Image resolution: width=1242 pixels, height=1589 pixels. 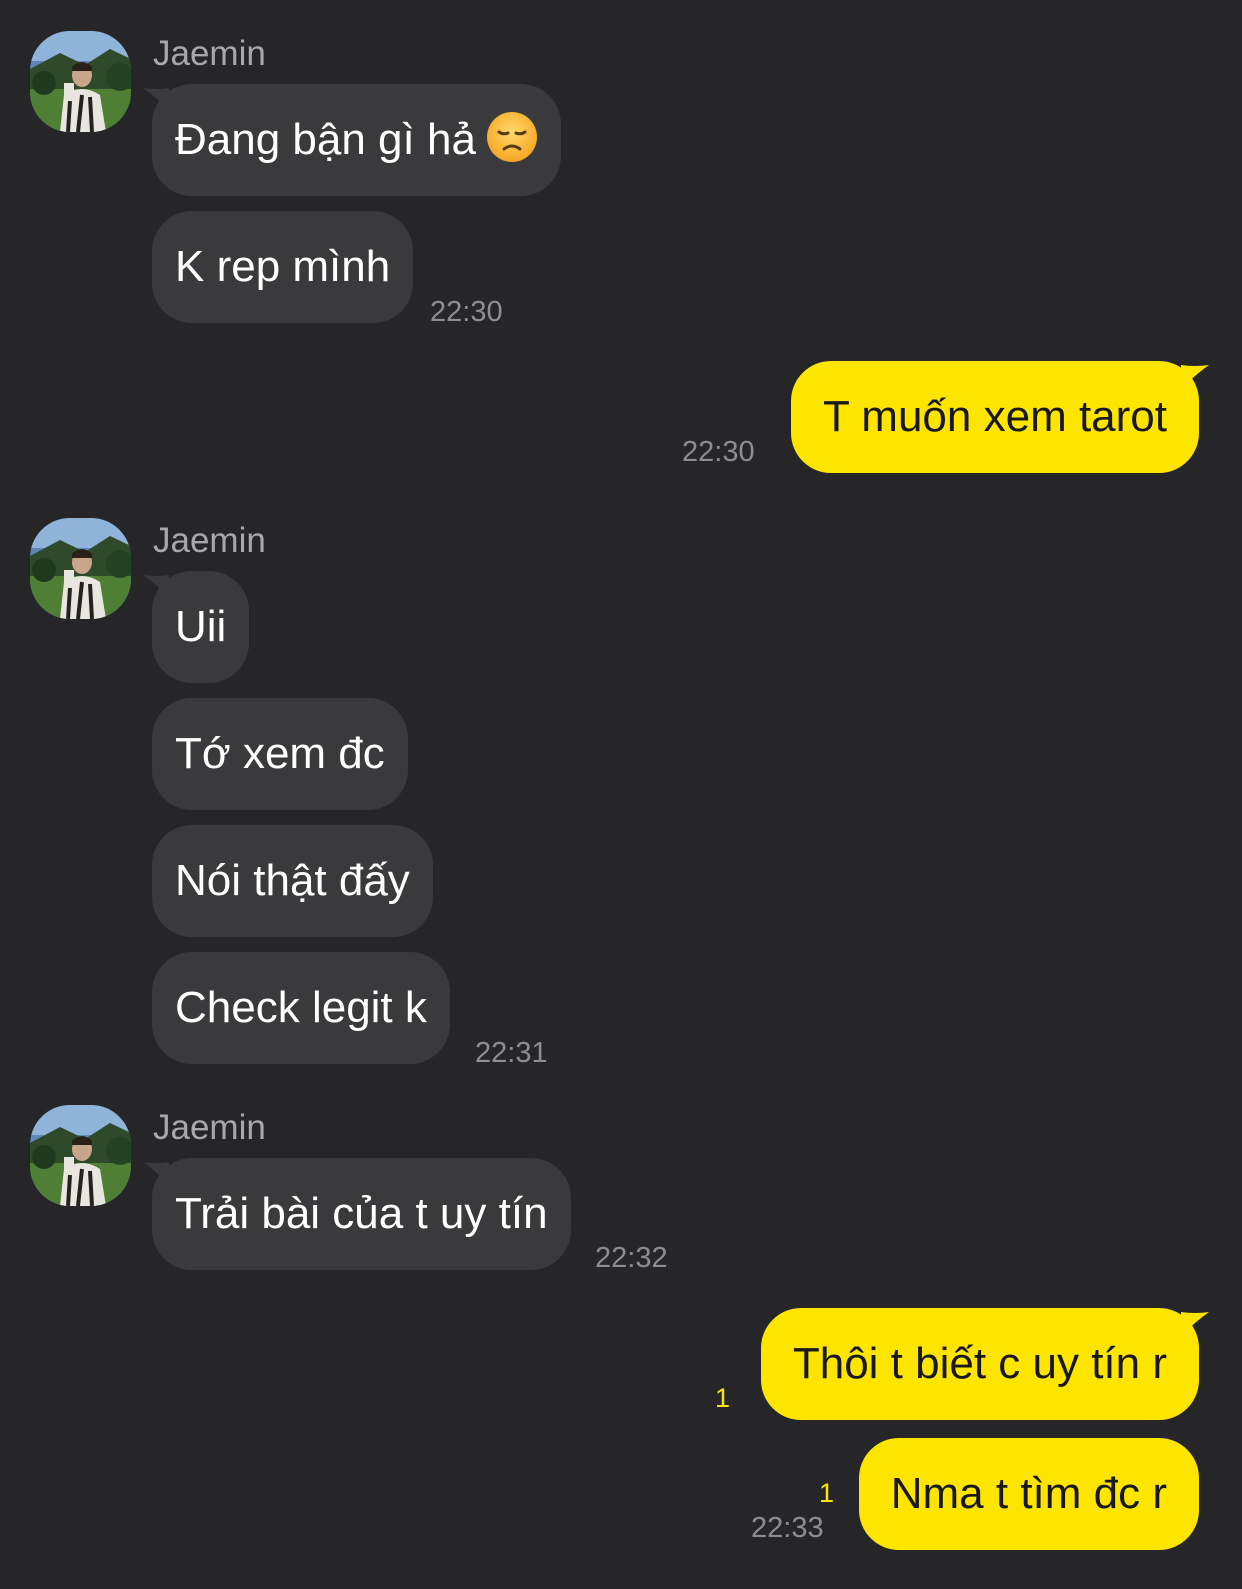 I want to click on incoming-message: Trải bài của t uy tín, so click(x=361, y=1214).